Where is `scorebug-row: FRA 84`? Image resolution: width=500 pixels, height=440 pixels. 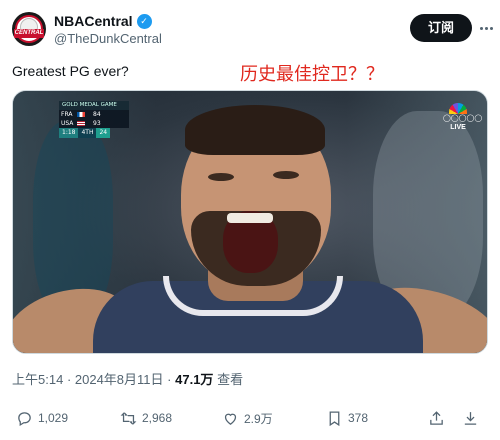
scorebug-row: FRA 84 is located at coordinates (94, 114).